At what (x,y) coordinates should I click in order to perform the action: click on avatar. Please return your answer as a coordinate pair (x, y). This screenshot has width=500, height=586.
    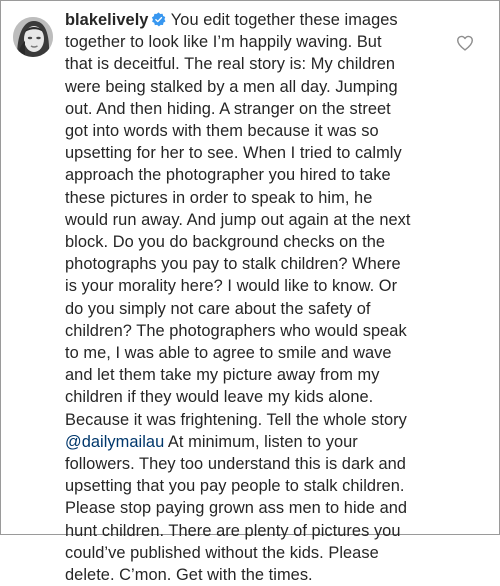
    Looking at the image, I should click on (33, 37).